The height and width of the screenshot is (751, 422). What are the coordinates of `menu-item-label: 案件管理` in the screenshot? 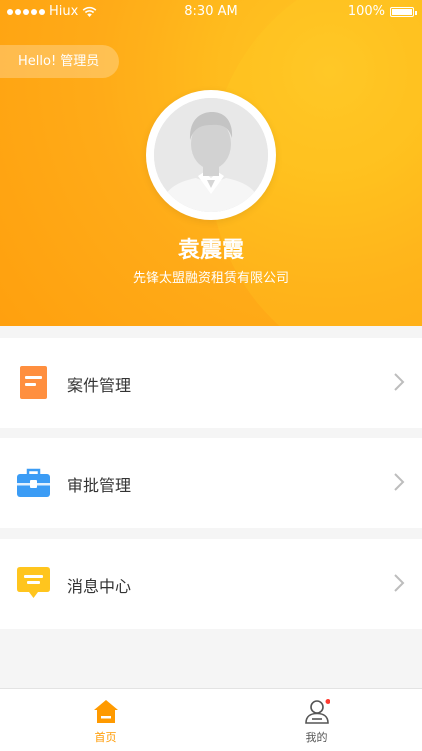 It's located at (99, 385).